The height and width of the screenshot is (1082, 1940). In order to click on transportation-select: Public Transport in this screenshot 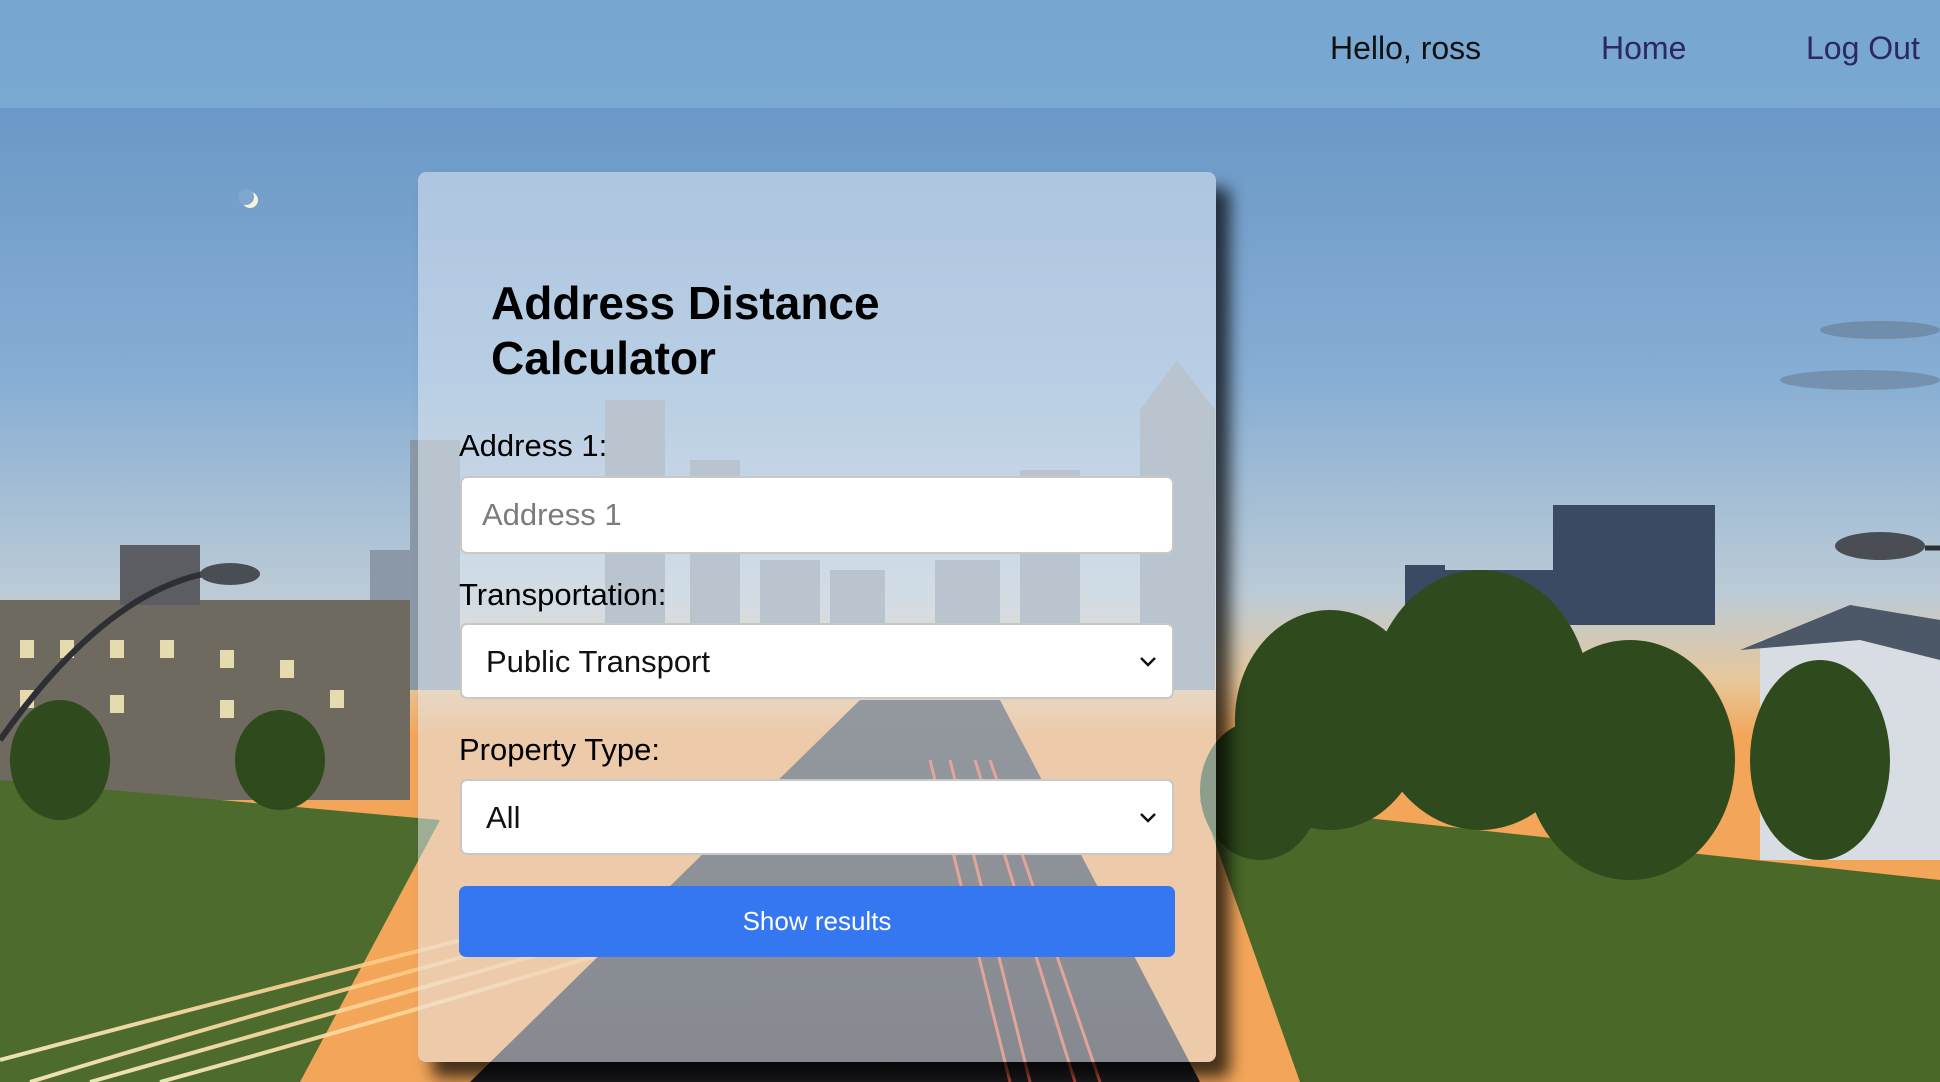, I will do `click(817, 661)`.